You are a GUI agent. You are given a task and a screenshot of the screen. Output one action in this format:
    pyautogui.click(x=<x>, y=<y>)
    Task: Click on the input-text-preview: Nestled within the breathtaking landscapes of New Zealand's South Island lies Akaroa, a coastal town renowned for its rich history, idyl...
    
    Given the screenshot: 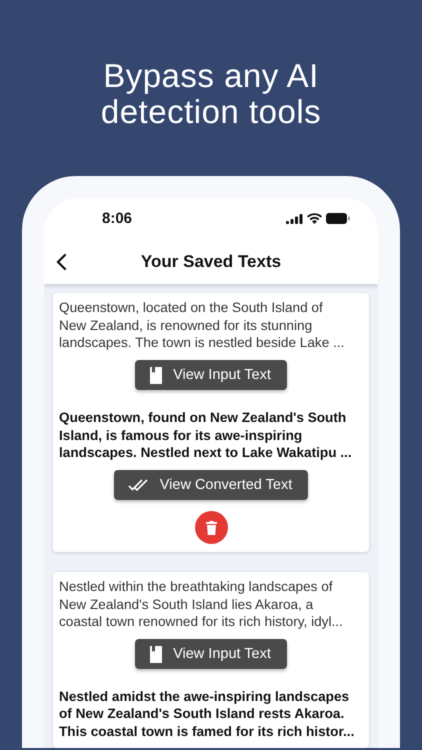 What is the action you would take?
    pyautogui.click(x=201, y=604)
    